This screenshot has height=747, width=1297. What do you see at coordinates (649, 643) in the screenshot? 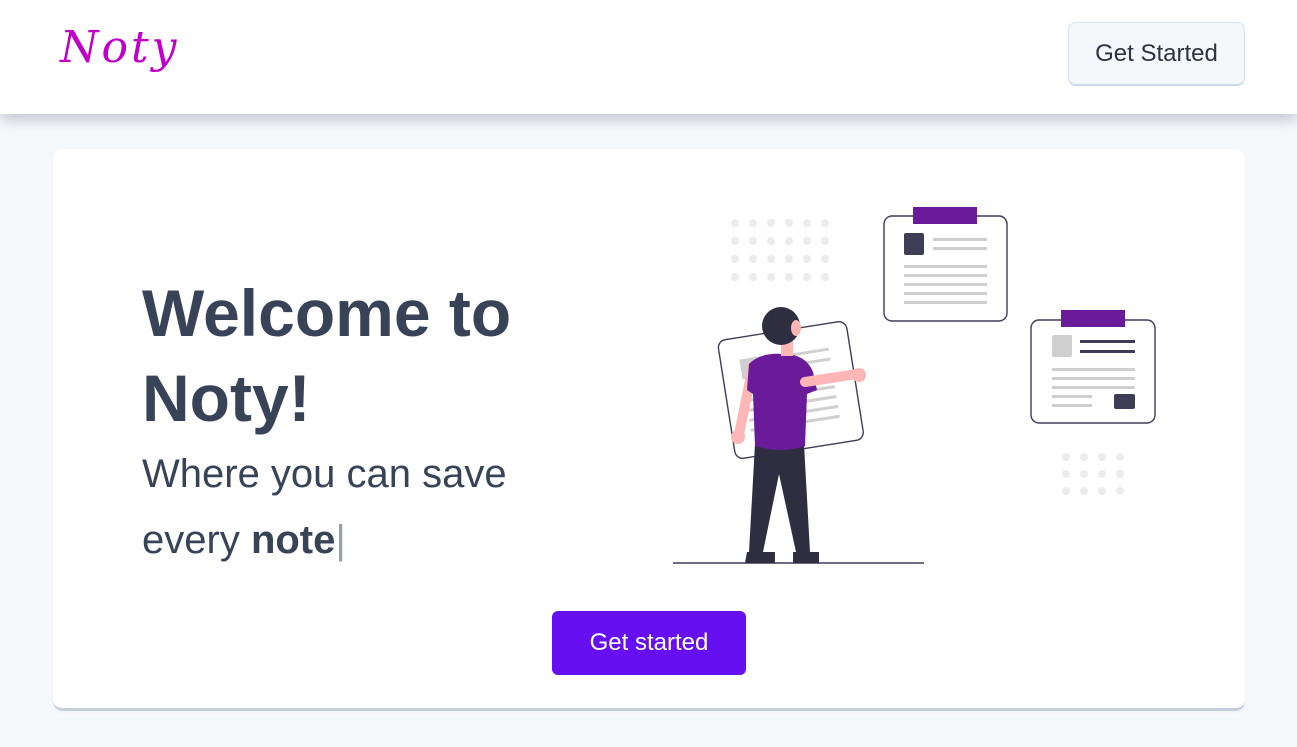
I see `get-started-button: Get started` at bounding box center [649, 643].